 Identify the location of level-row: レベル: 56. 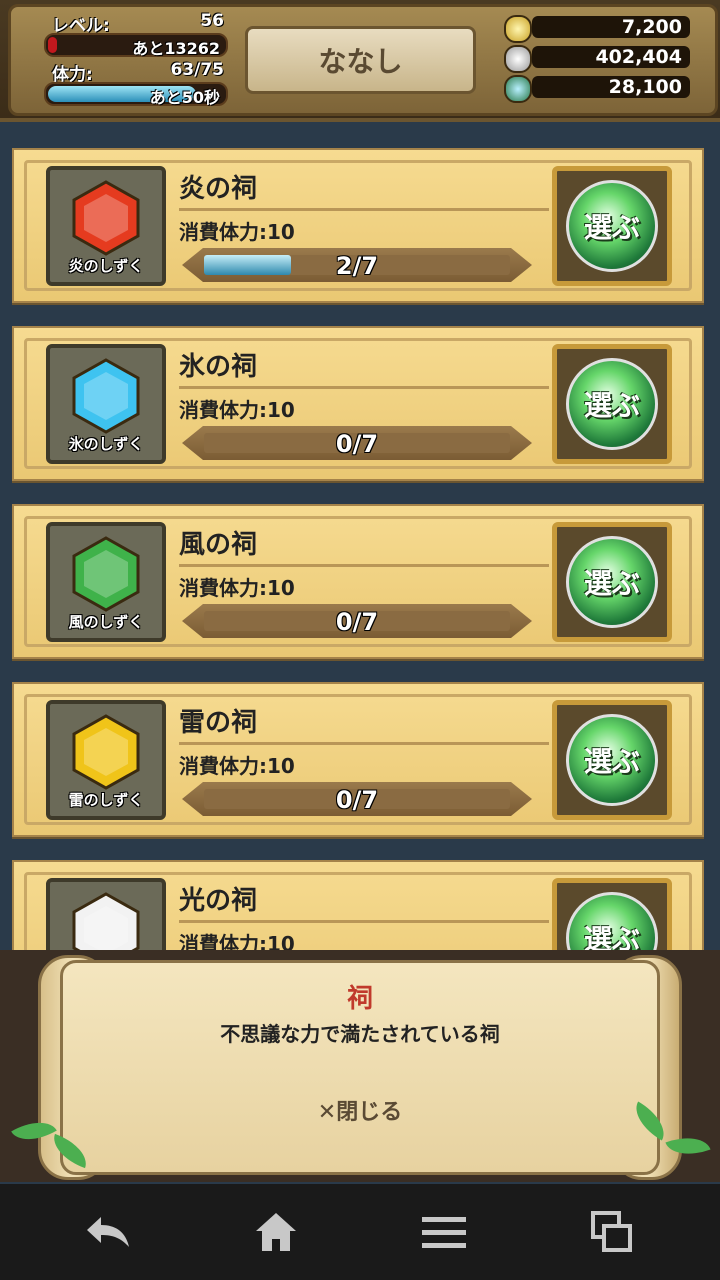
(136, 23).